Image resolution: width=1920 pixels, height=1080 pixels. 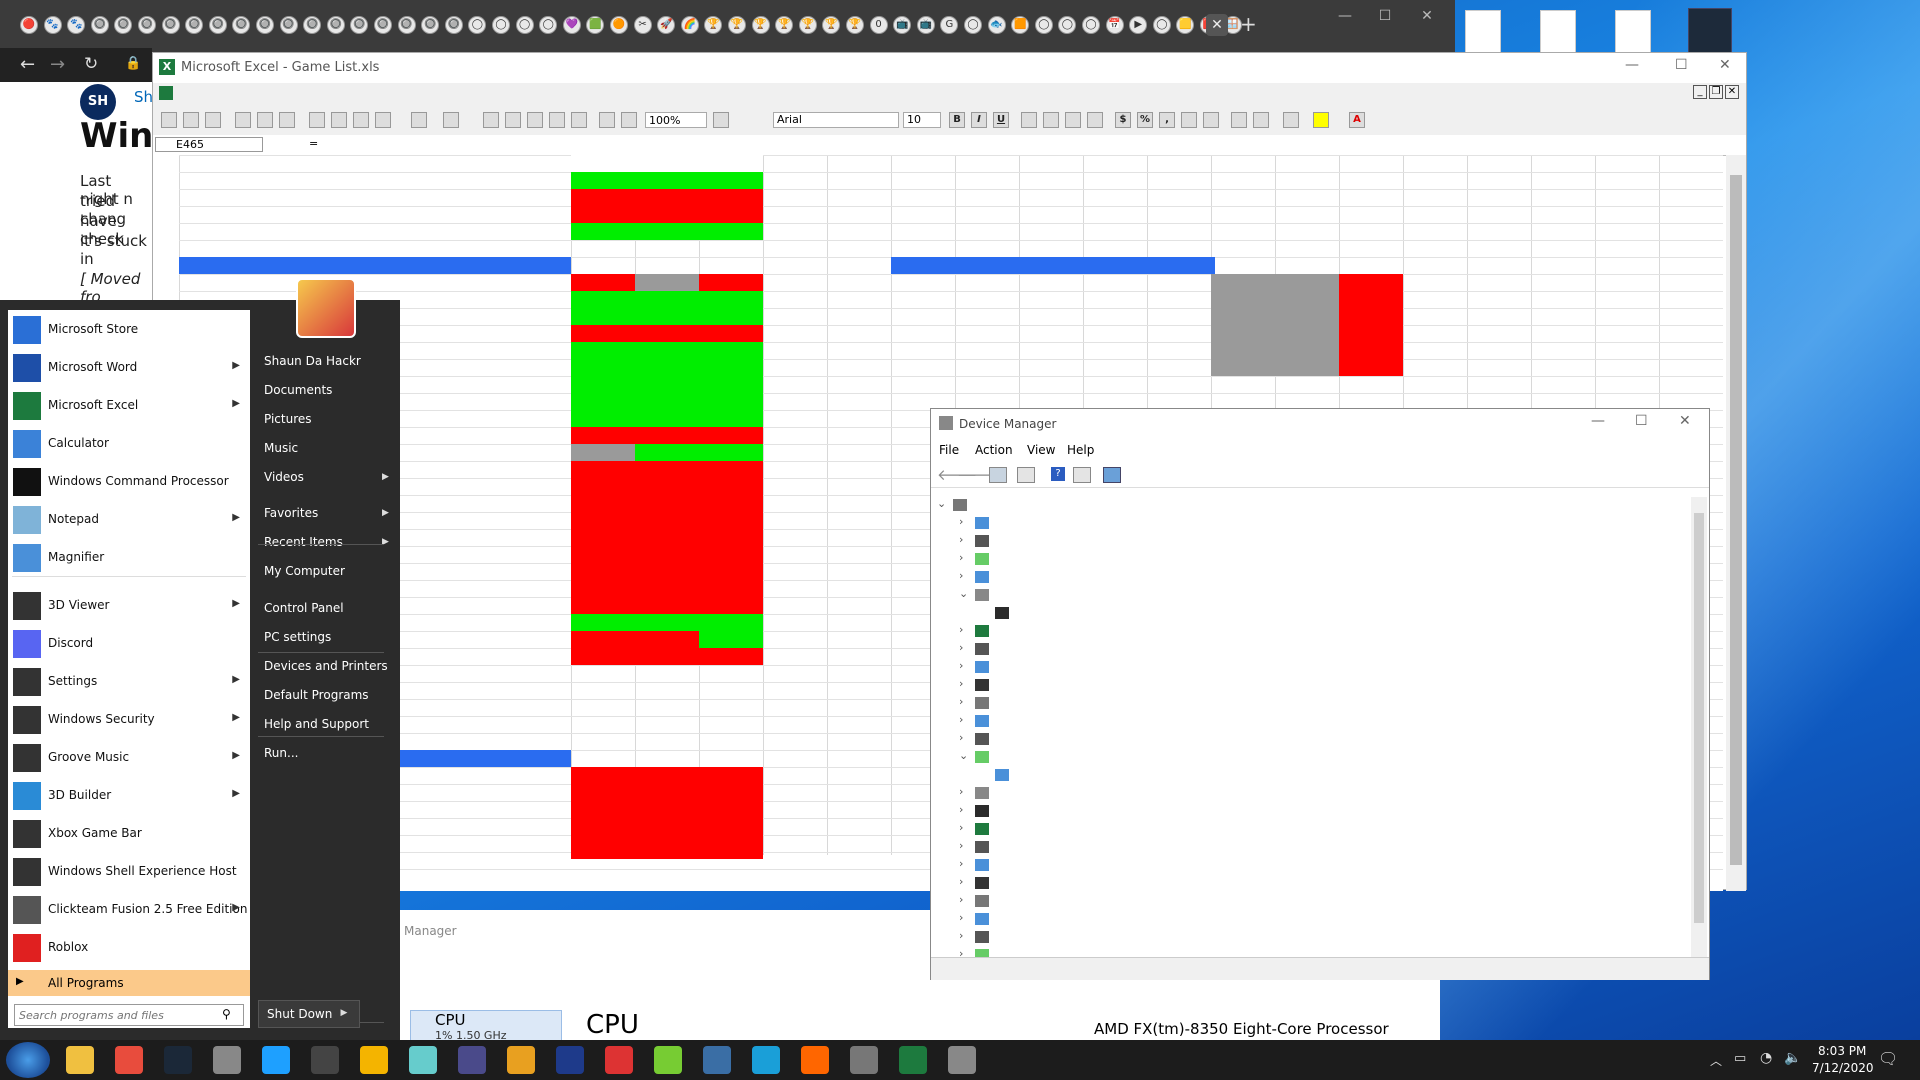 I want to click on tab-favicon-icon: 🟧, so click(x=1020, y=25).